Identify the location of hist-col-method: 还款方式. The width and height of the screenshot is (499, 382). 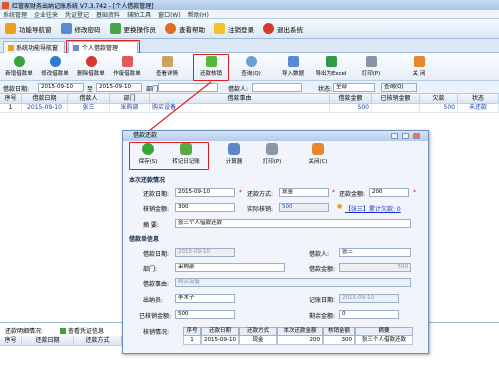
(258, 331).